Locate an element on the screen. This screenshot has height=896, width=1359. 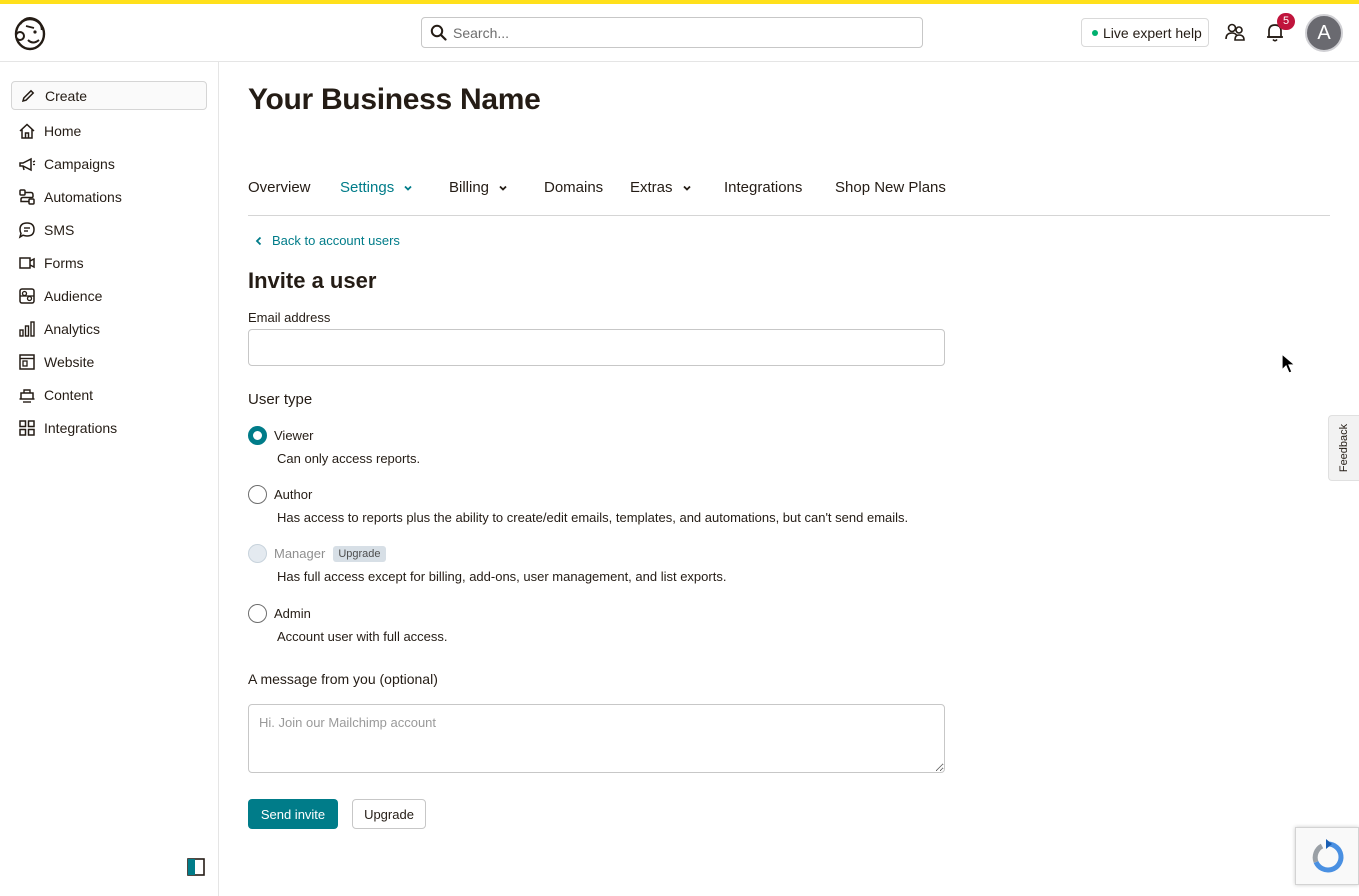
sidebar-item-campaigns: Campaigns is located at coordinates (66, 164).